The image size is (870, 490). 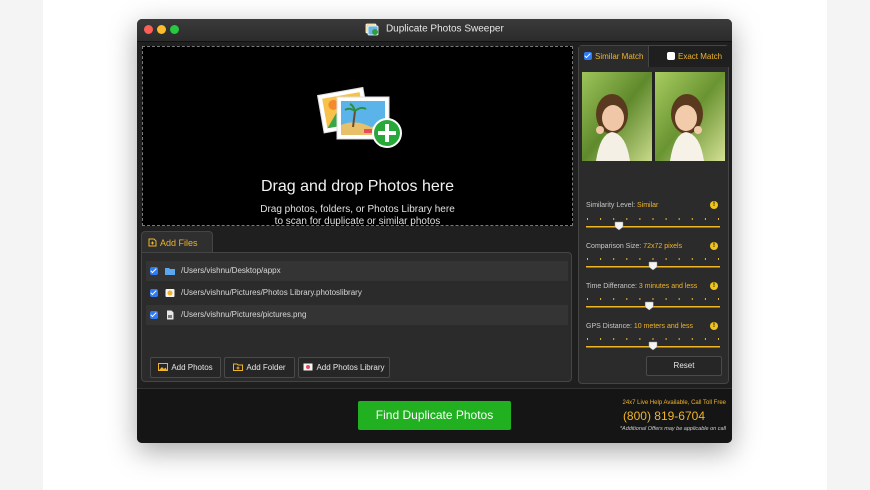 What do you see at coordinates (444, 29) in the screenshot?
I see `window-title-text: Duplicate Photos Sweeper` at bounding box center [444, 29].